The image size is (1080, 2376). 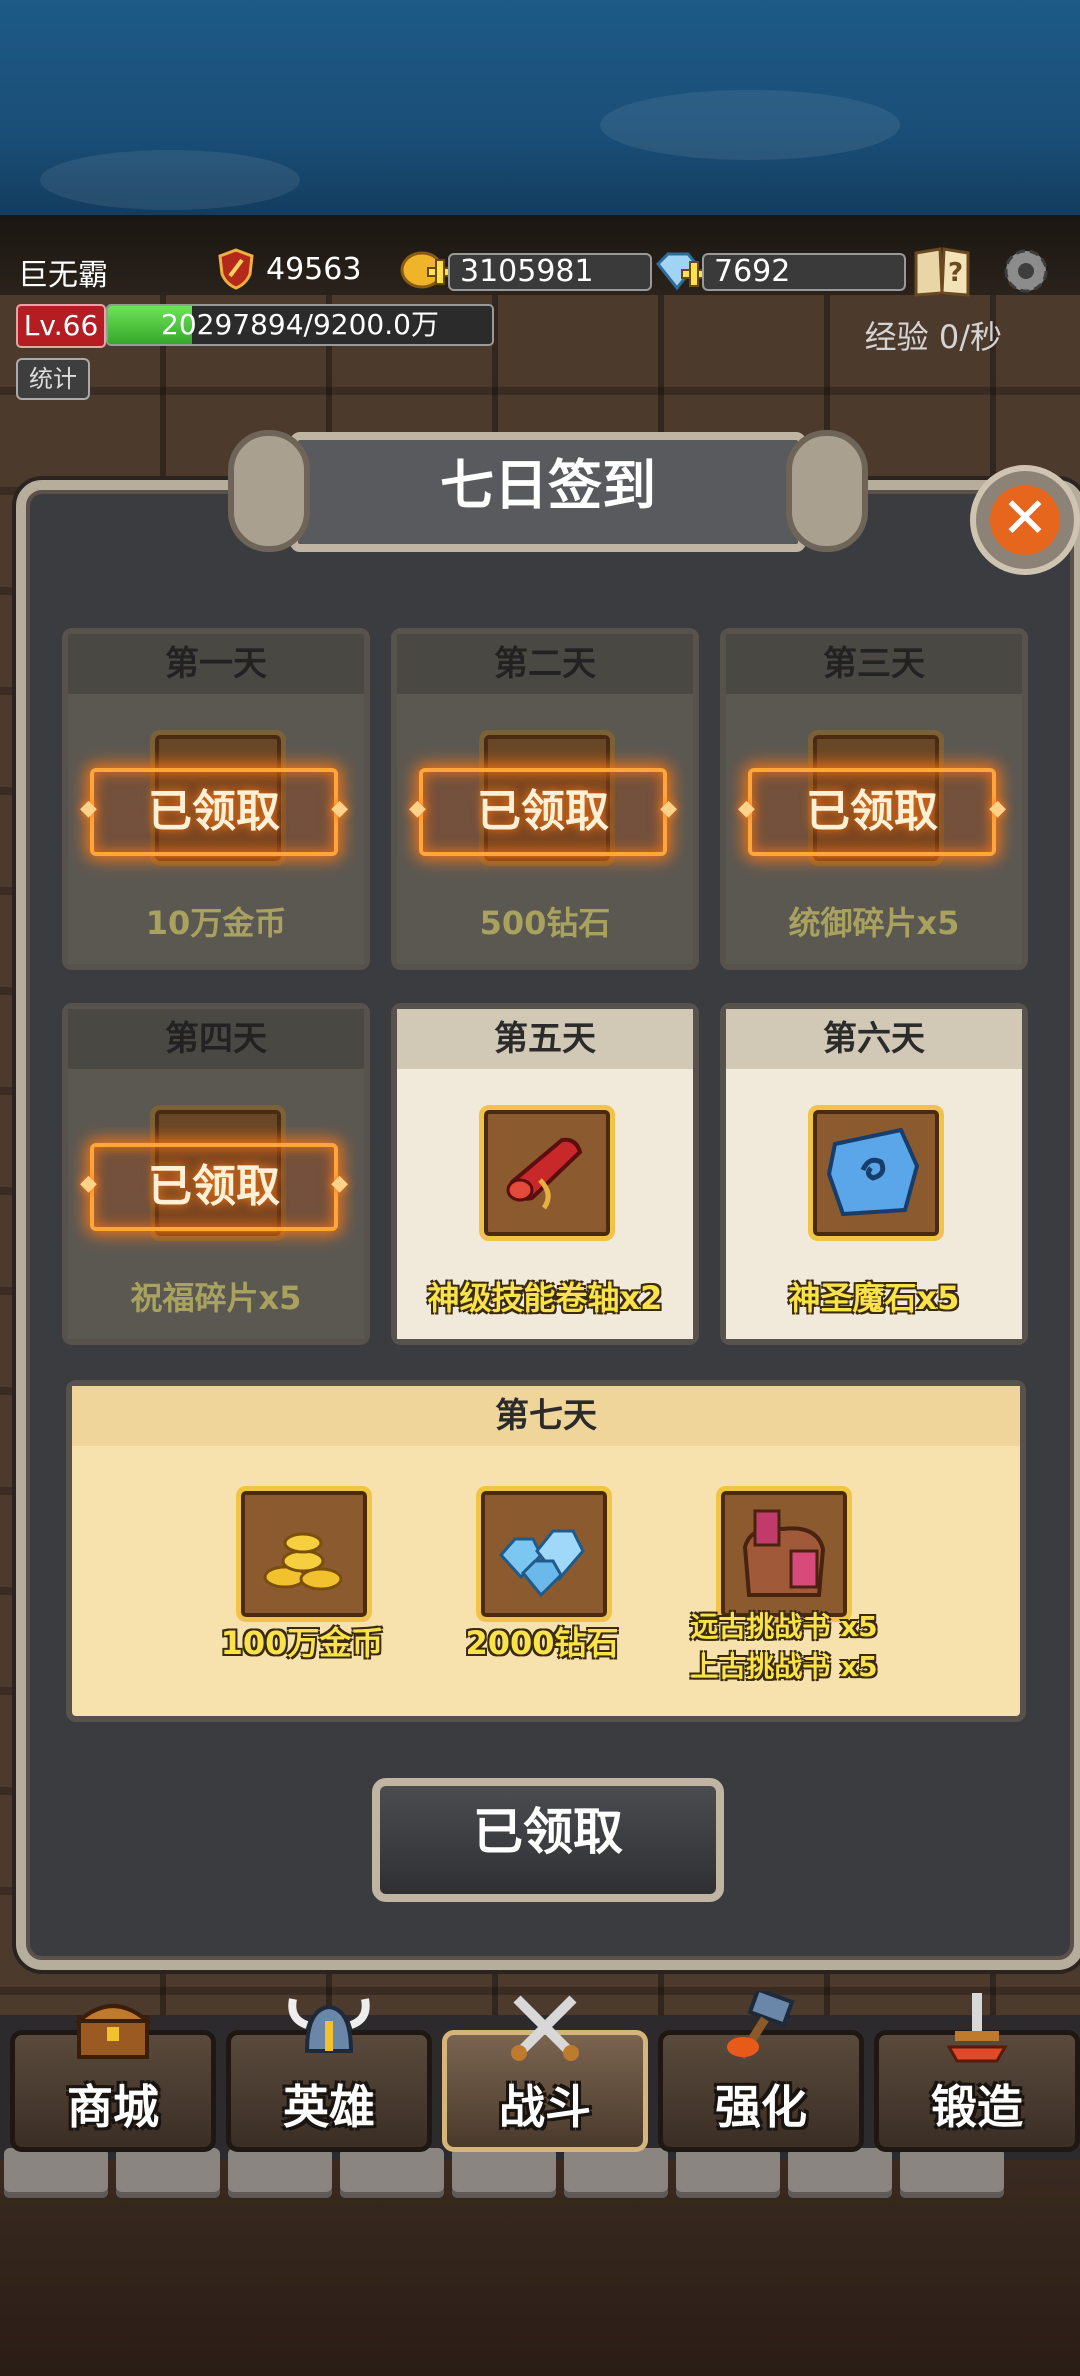 I want to click on nav-forge: 锻造, so click(x=977, y=2072).